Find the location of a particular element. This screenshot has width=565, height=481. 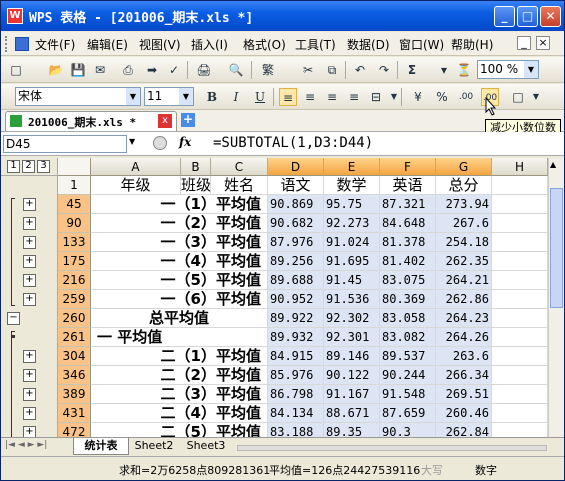

header-cell-f: 英语 is located at coordinates (408, 185).